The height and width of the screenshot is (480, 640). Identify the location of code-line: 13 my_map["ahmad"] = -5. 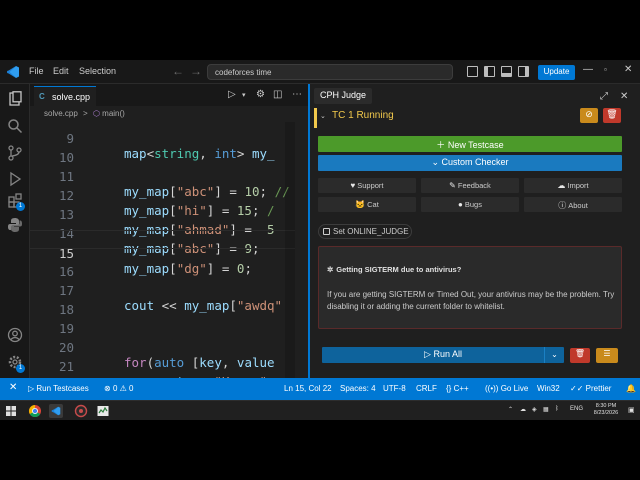
(162, 214).